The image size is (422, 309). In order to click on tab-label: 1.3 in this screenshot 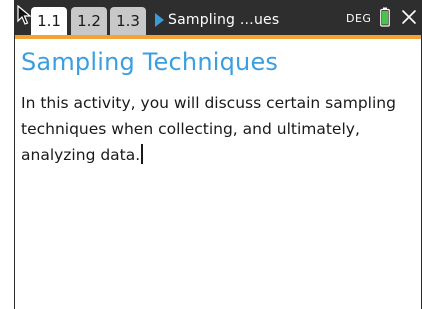, I will do `click(128, 21)`.